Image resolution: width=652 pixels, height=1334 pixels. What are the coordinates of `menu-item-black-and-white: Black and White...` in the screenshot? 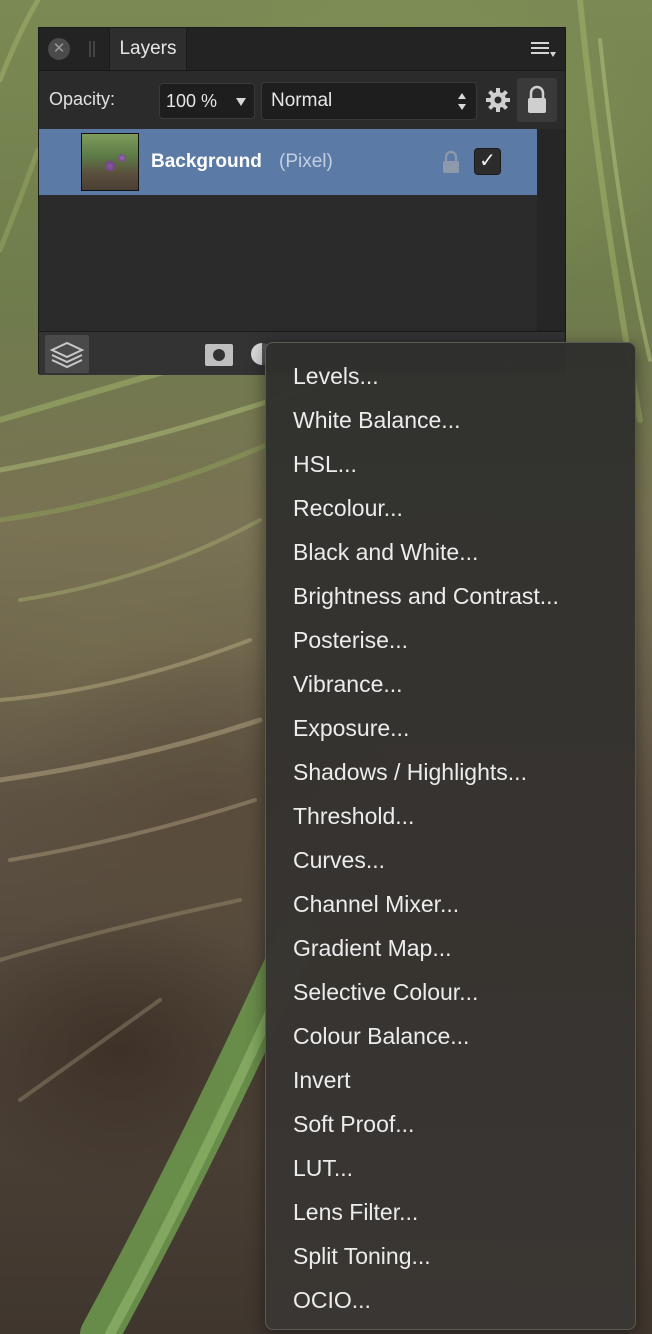 It's located at (450, 552).